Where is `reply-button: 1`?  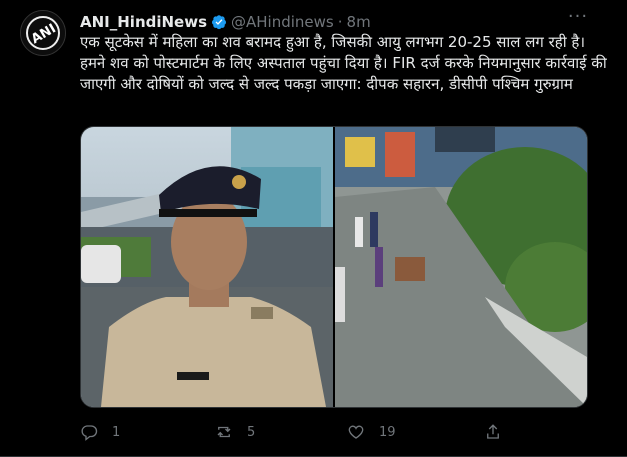
reply-button: 1 is located at coordinates (100, 432).